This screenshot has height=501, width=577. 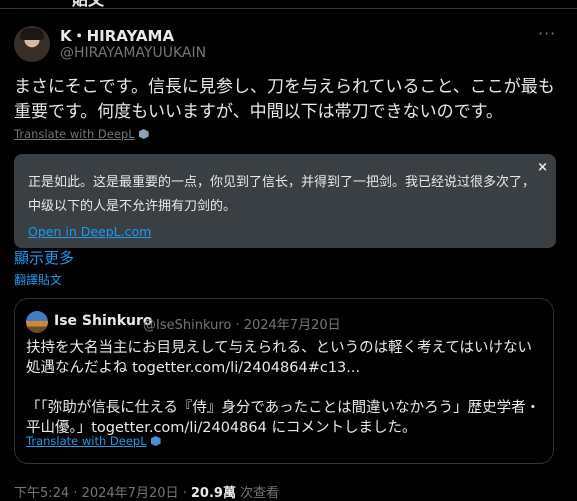 What do you see at coordinates (133, 53) in the screenshot?
I see `author-handle: @HIRAYAMAYUUKAIN` at bounding box center [133, 53].